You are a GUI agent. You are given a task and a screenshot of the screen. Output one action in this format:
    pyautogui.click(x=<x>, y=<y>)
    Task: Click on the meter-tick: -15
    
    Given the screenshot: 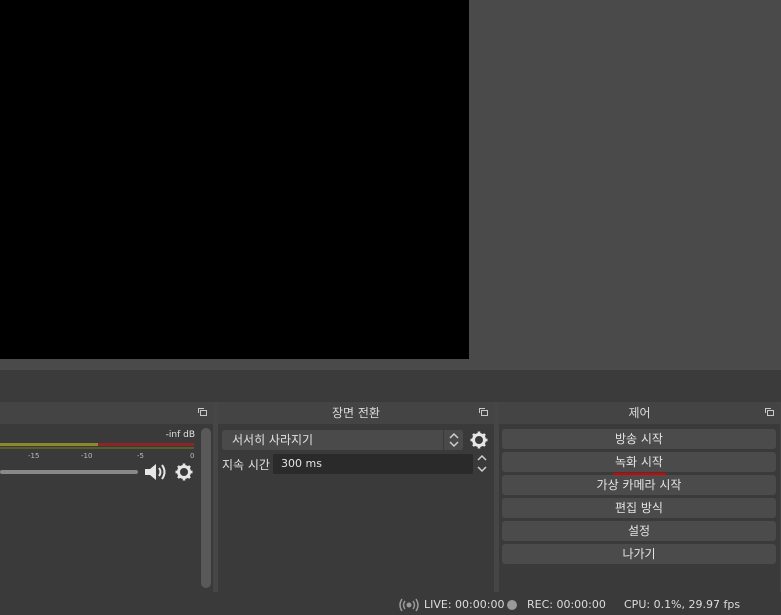 What is the action you would take?
    pyautogui.click(x=34, y=456)
    